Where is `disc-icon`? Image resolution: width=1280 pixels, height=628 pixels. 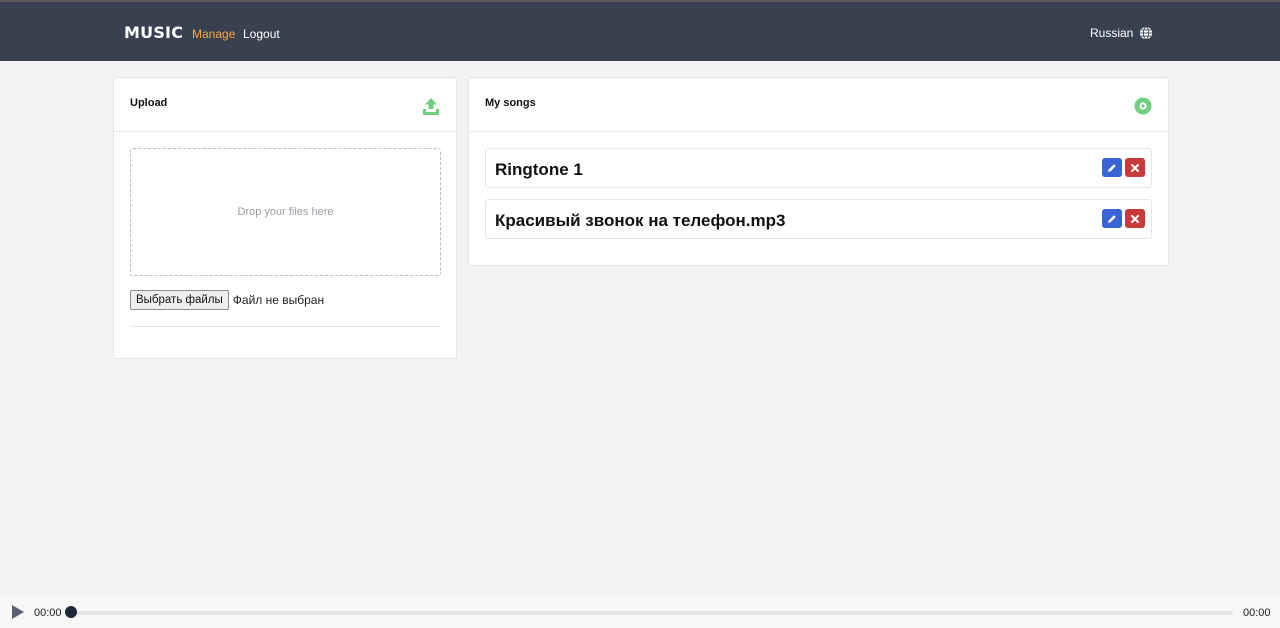 disc-icon is located at coordinates (1143, 106).